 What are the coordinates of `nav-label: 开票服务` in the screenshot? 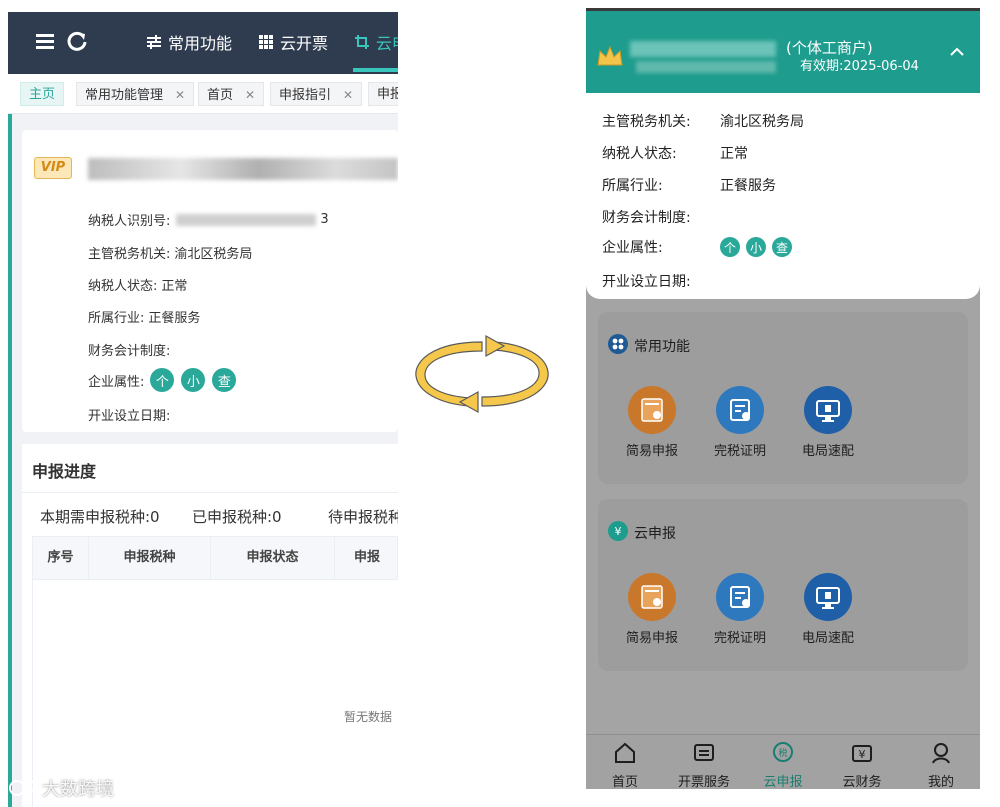 It's located at (703, 782).